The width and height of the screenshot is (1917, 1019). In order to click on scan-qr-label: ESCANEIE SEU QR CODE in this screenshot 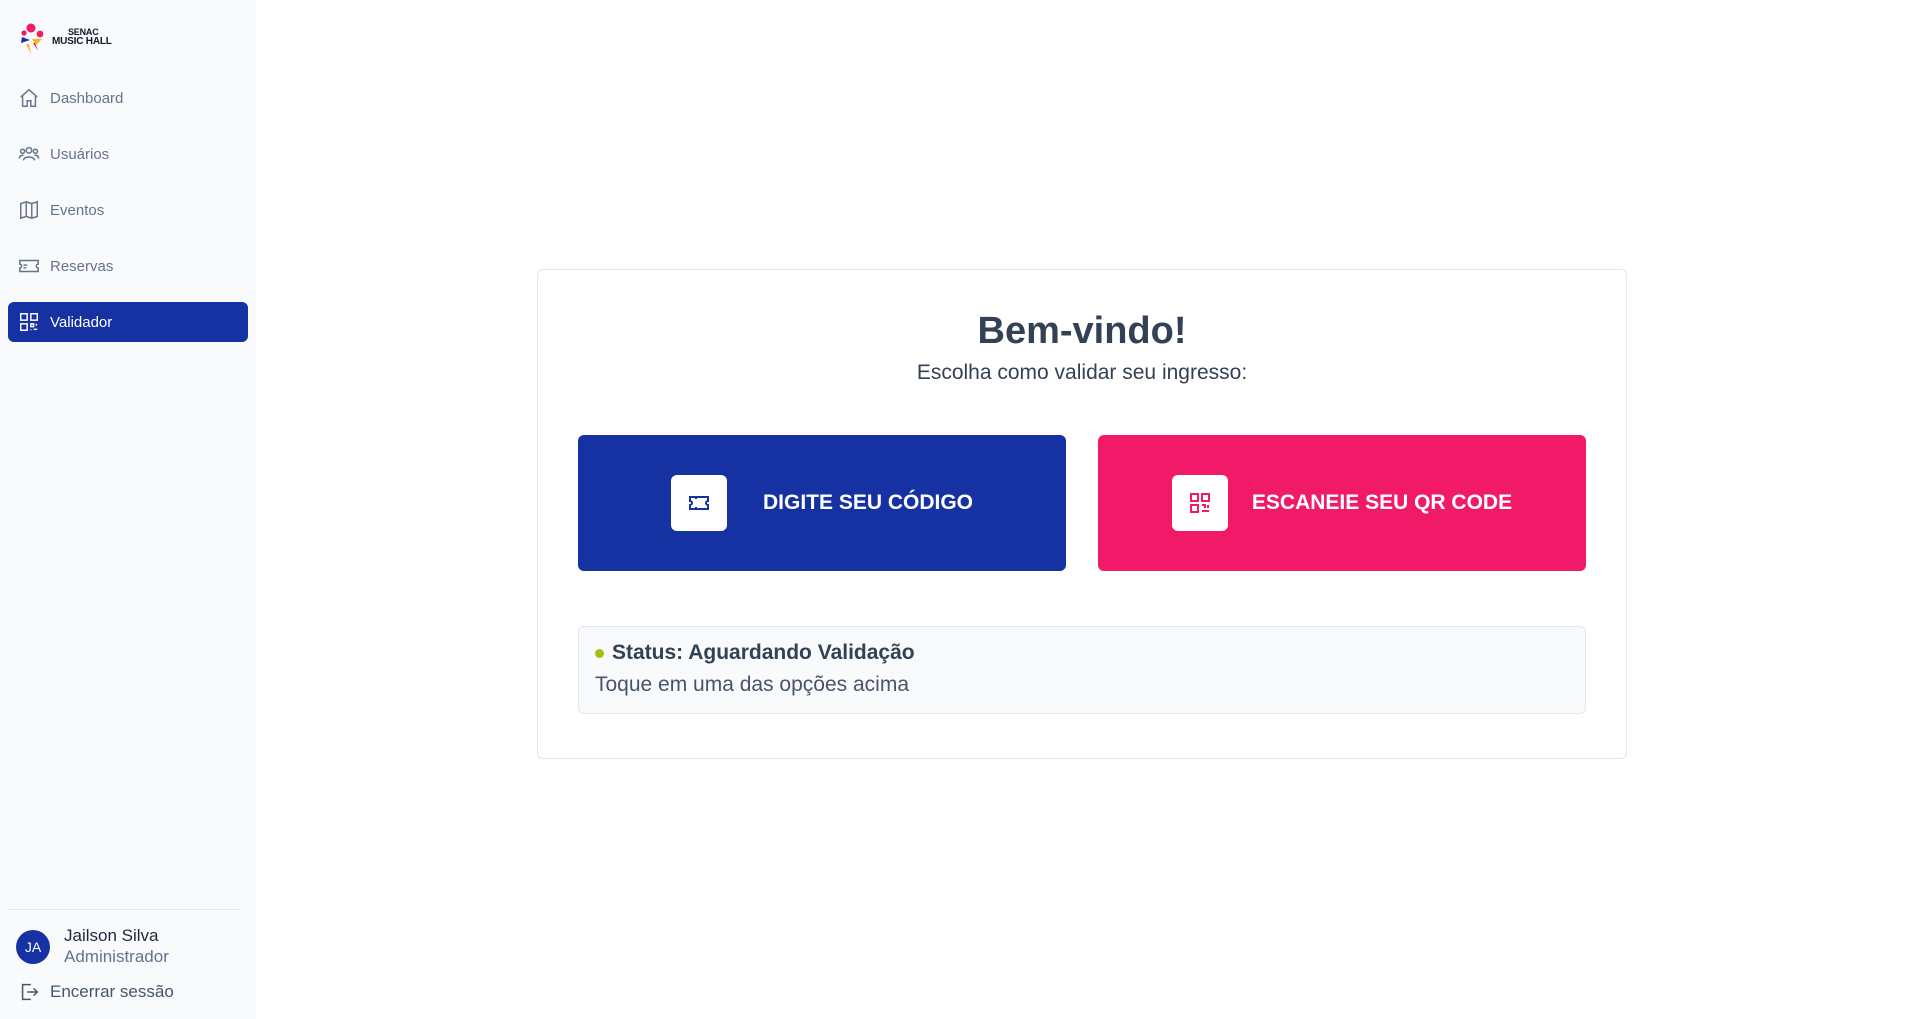, I will do `click(1382, 502)`.